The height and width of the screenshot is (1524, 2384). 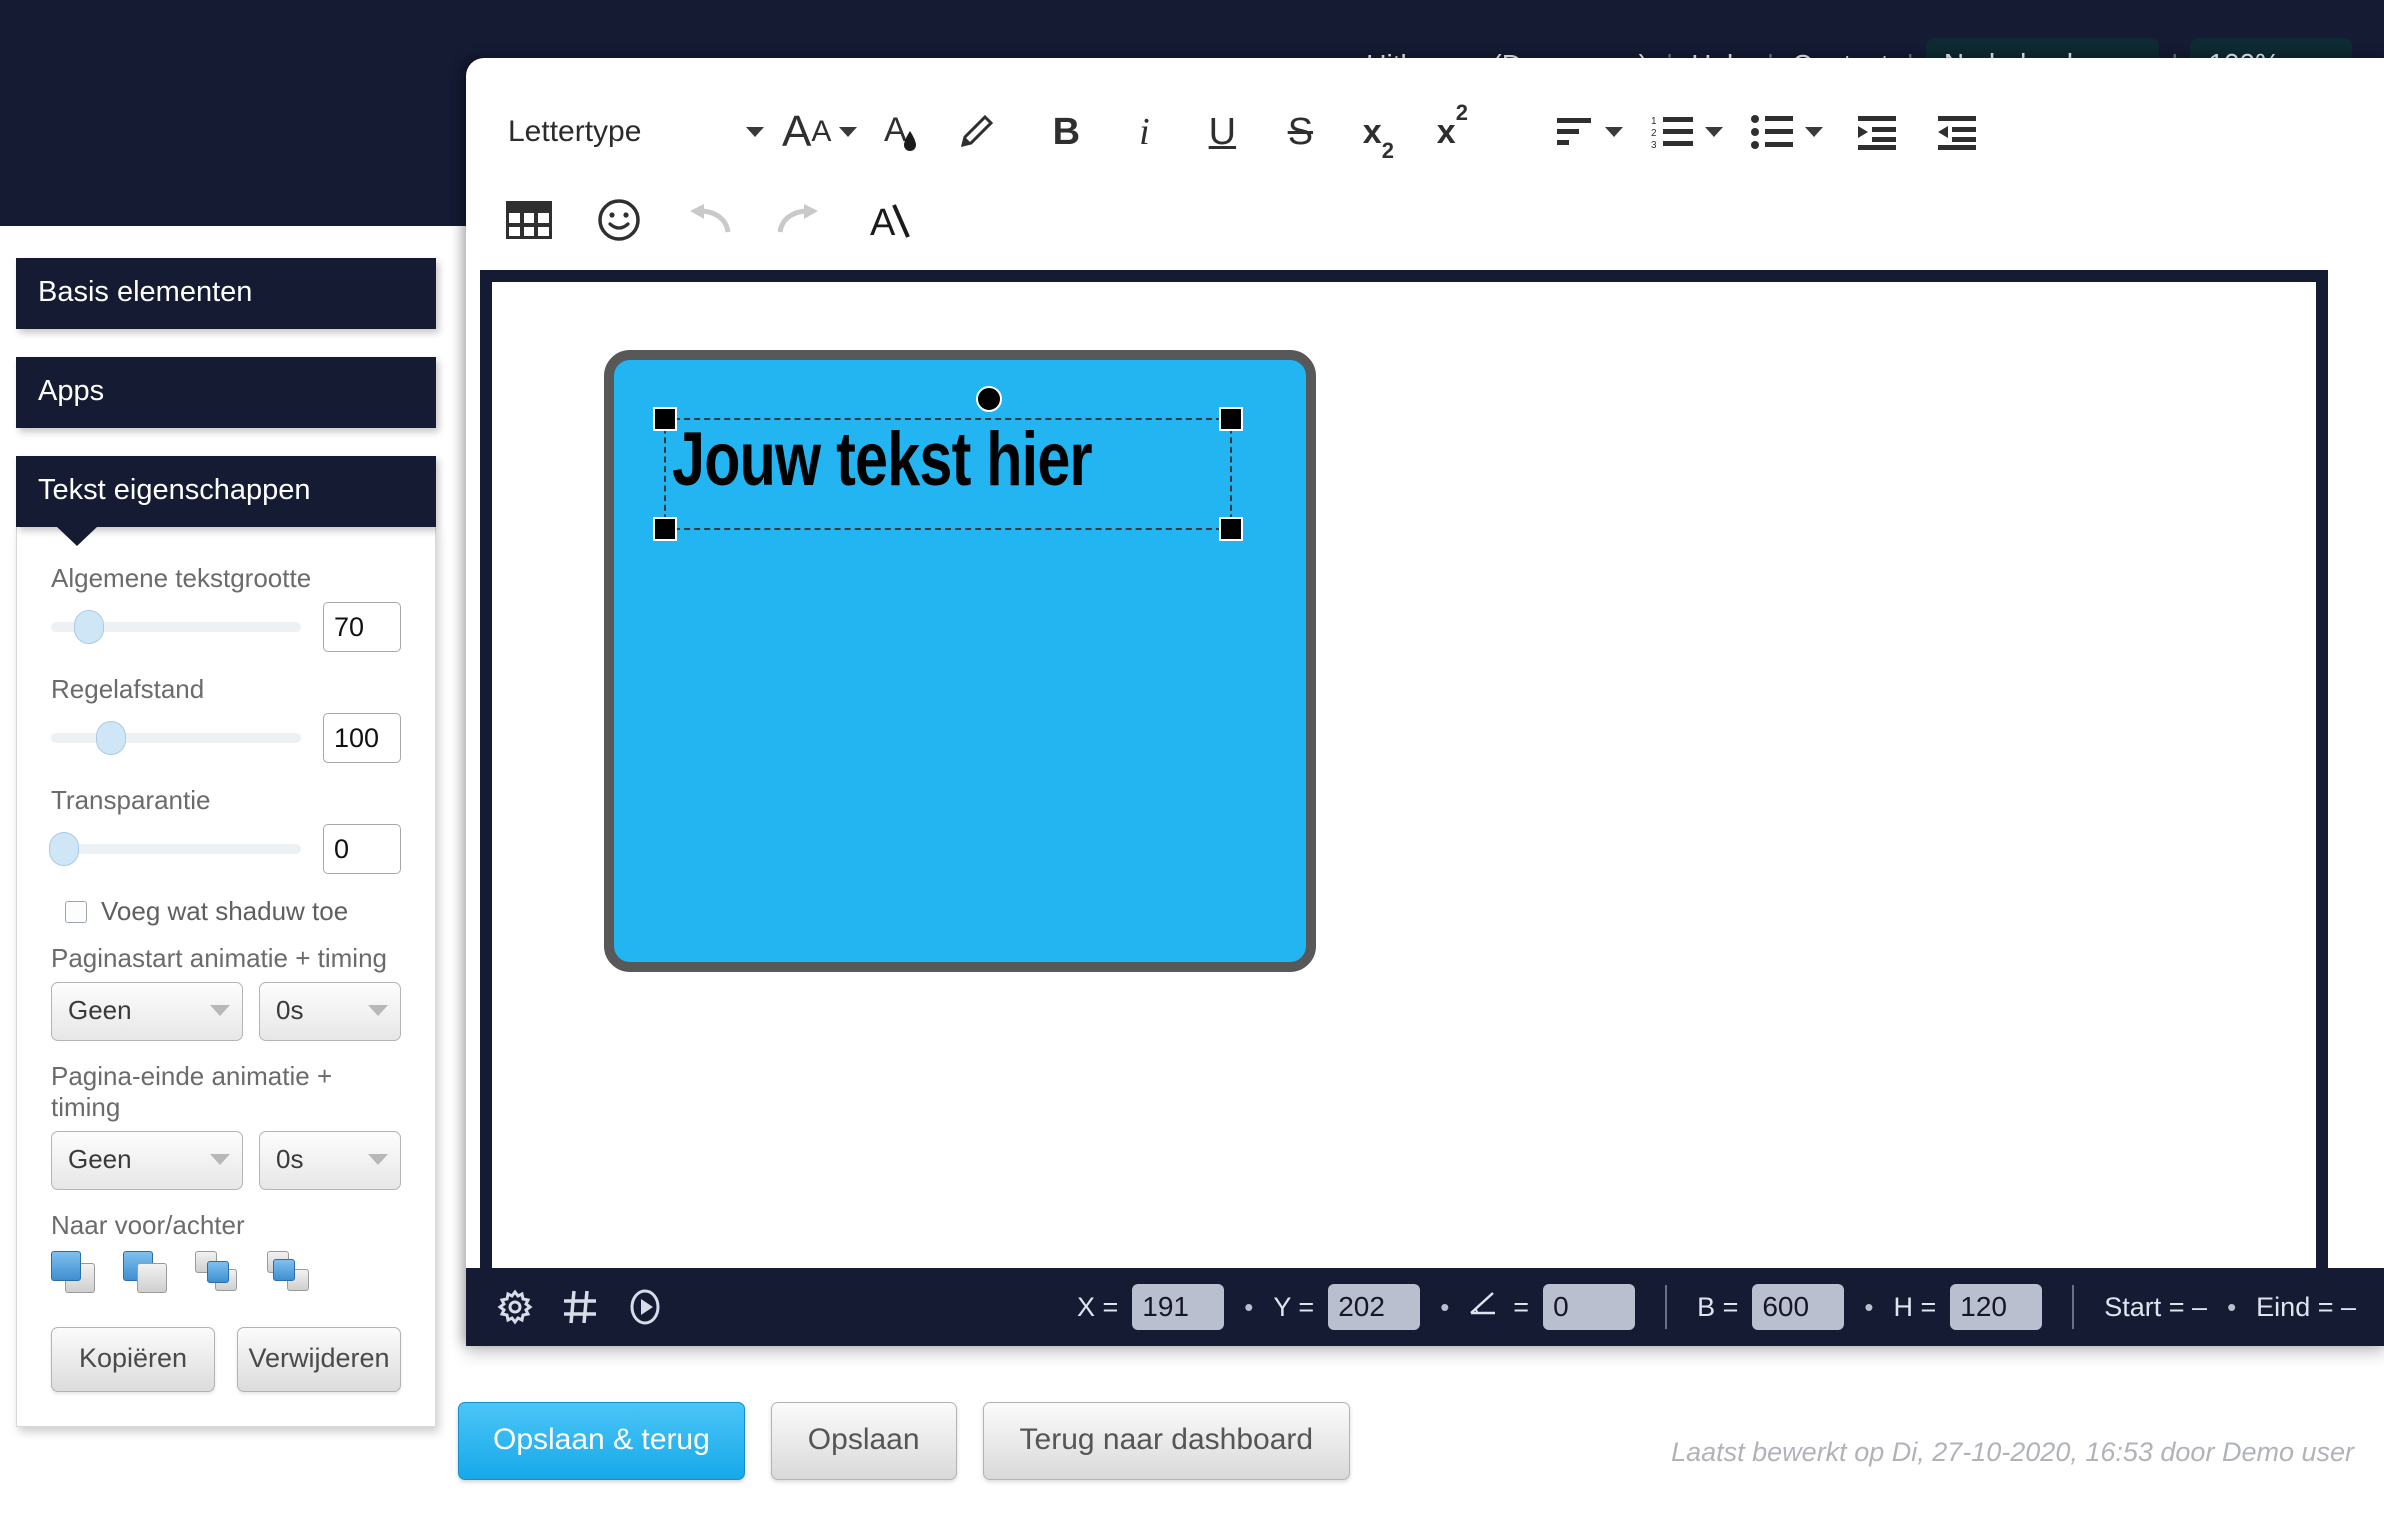 What do you see at coordinates (820, 132) in the screenshot?
I see `font-size-icon: AA` at bounding box center [820, 132].